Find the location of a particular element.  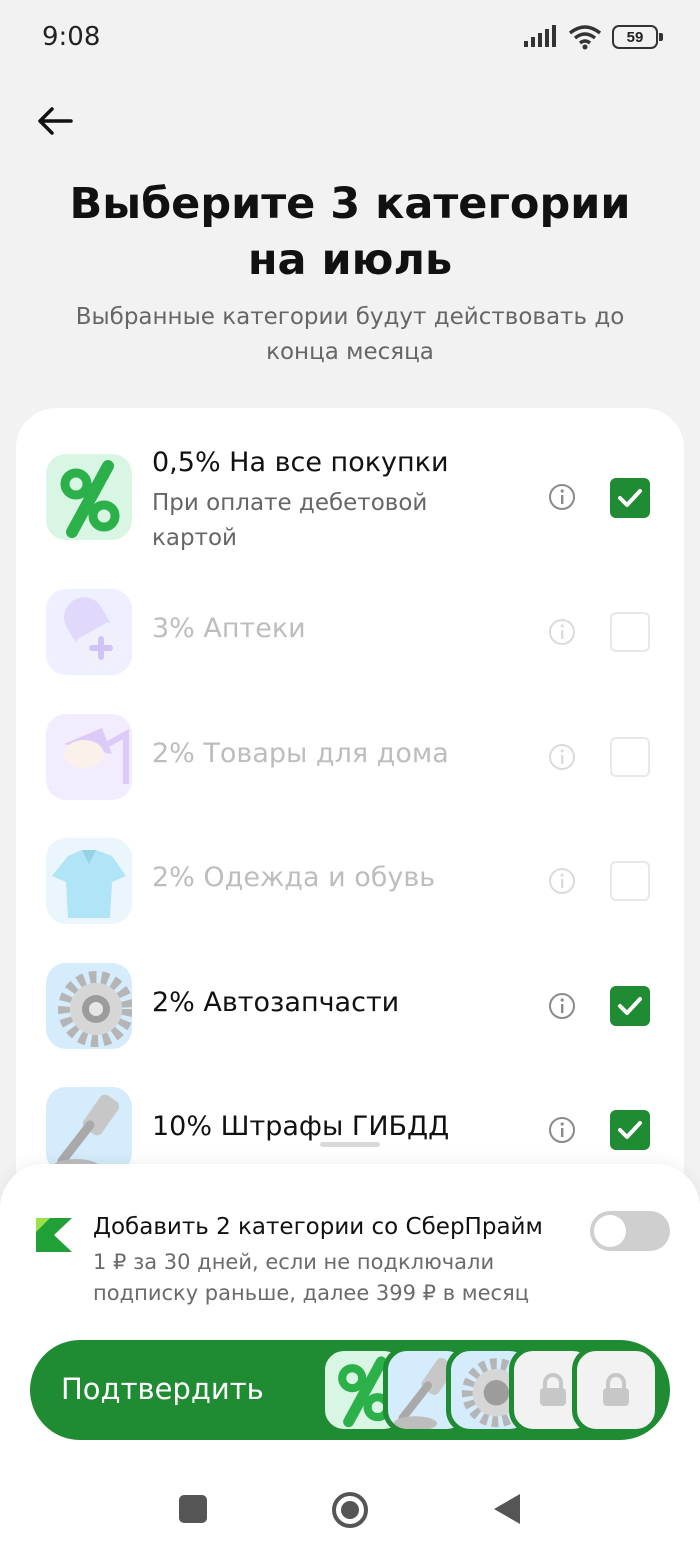

shirt-icon is located at coordinates (89, 881).